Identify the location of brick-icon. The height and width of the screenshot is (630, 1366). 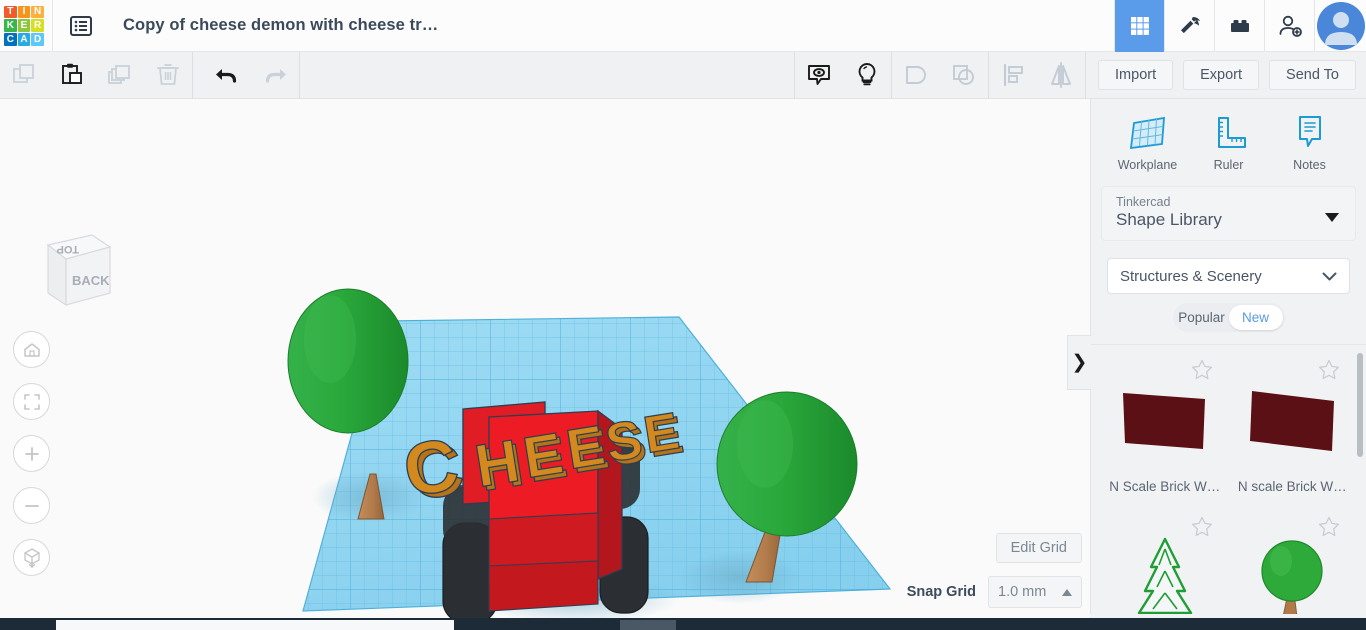
(1239, 25).